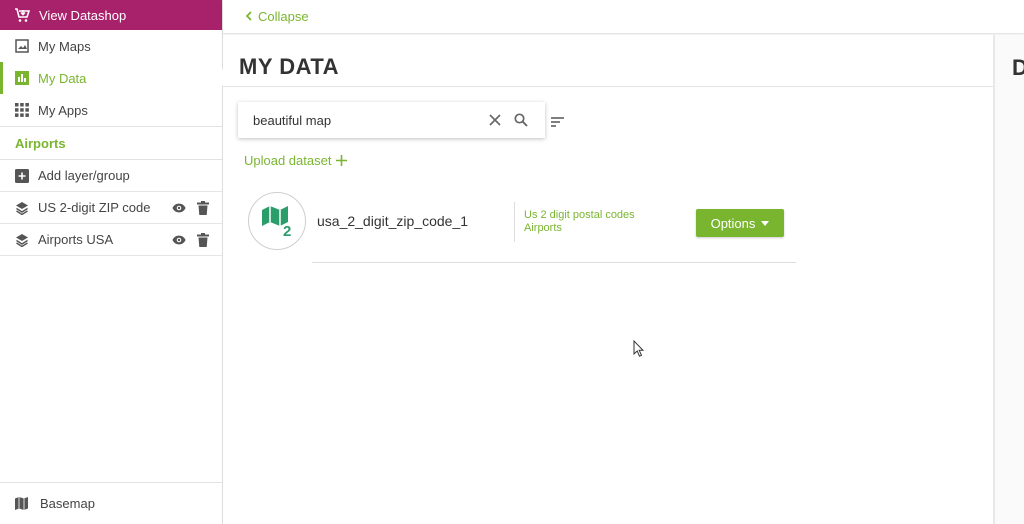 This screenshot has height=524, width=1024. I want to click on sidebar-item-label: My Apps, so click(63, 110).